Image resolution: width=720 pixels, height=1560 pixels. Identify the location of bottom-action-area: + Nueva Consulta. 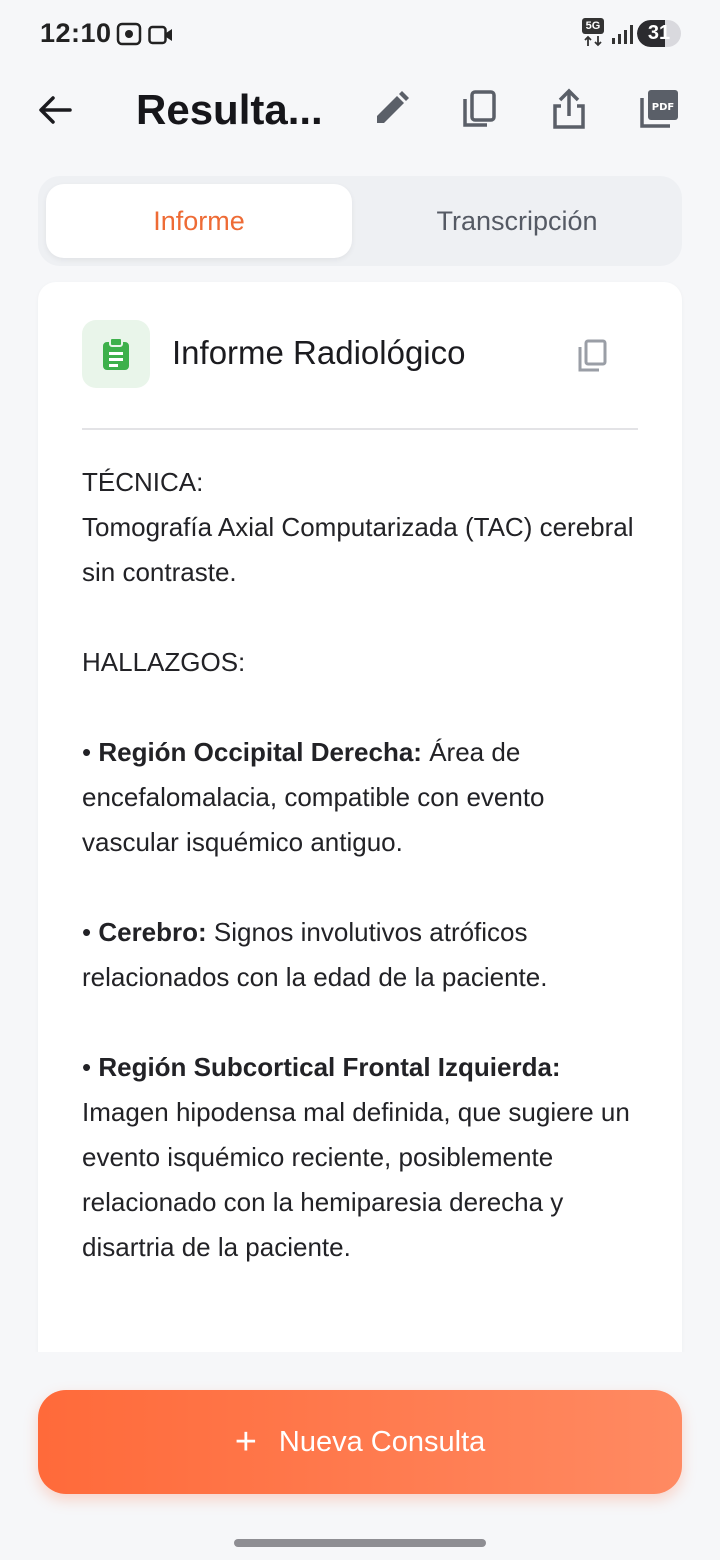
(360, 1456).